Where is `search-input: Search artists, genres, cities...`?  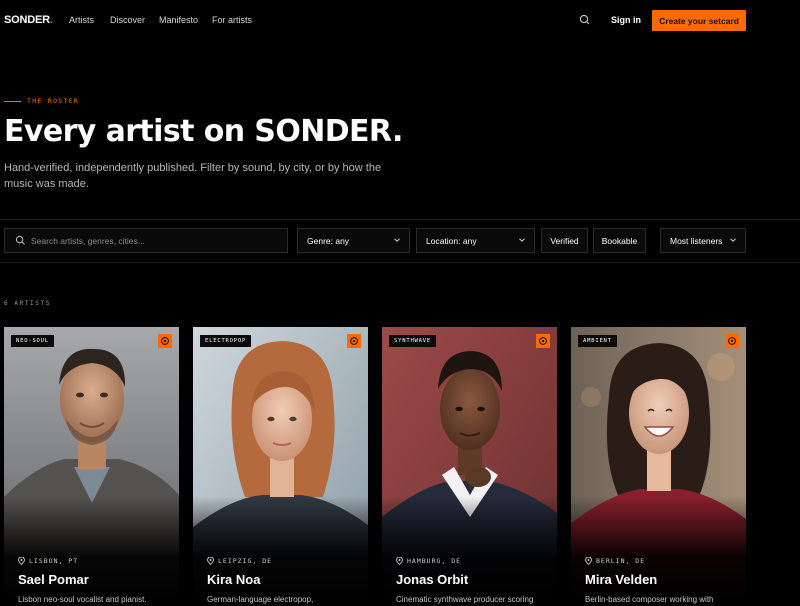 search-input: Search artists, genres, cities... is located at coordinates (146, 240).